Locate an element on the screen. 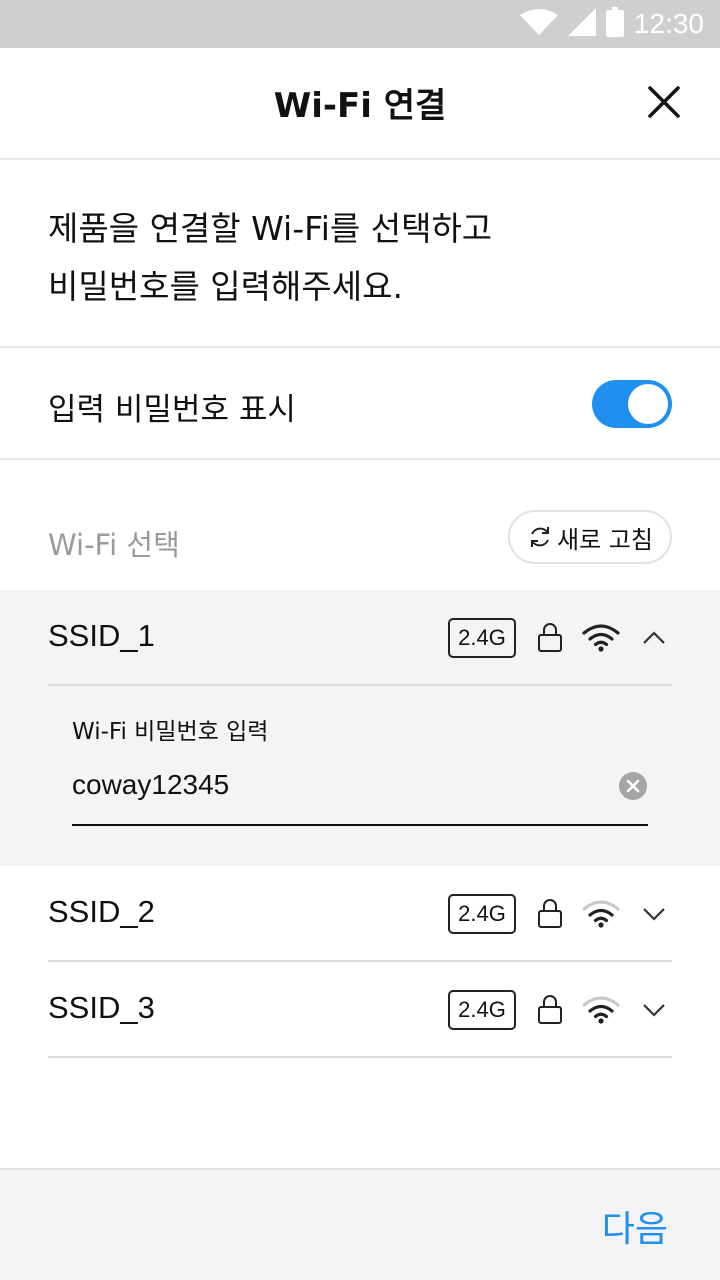 Image resolution: width=720 pixels, height=1280 pixels. close-icon is located at coordinates (664, 102).